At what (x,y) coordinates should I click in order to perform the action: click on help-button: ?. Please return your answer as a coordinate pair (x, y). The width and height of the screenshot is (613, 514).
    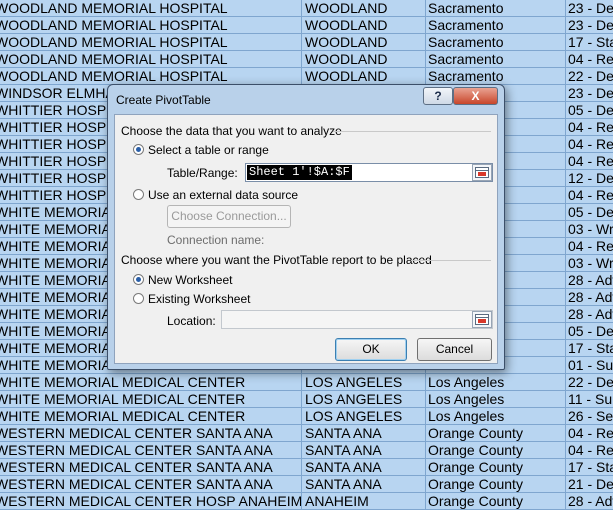
    Looking at the image, I should click on (438, 96).